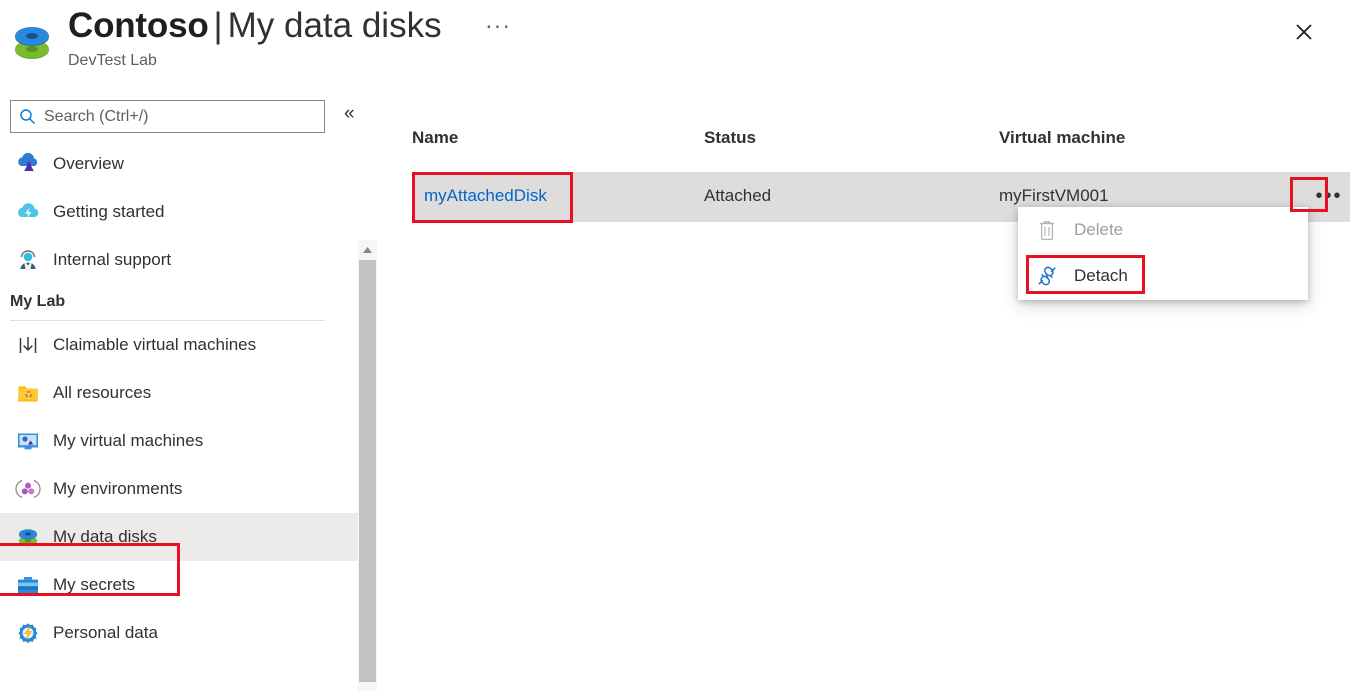 Image resolution: width=1350 pixels, height=691 pixels. Describe the element at coordinates (1163, 276) in the screenshot. I see `context-menu-item-detach: Detach` at that location.